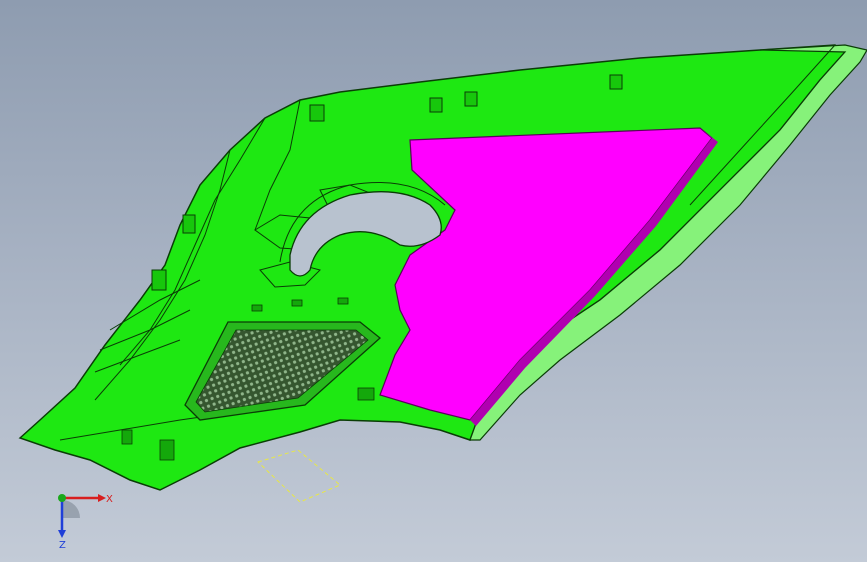 The image size is (867, 562). Describe the element at coordinates (102, 498) in the screenshot. I see `x-arrowhead-icon` at that location.